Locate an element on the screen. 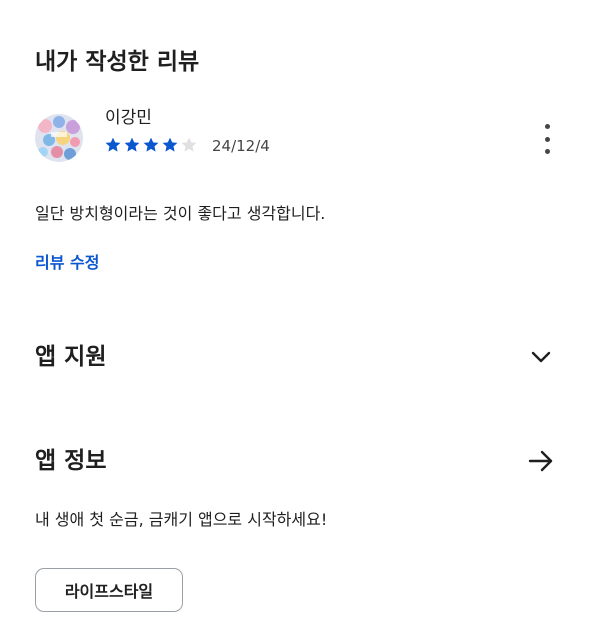  app-support-expand-button is located at coordinates (541, 357).